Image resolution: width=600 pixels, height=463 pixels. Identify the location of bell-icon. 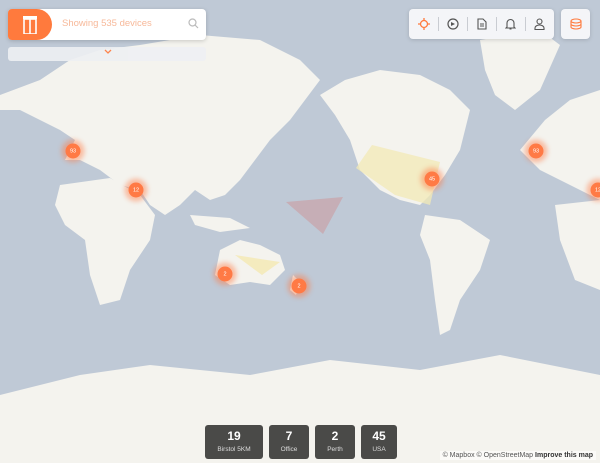
(510, 24).